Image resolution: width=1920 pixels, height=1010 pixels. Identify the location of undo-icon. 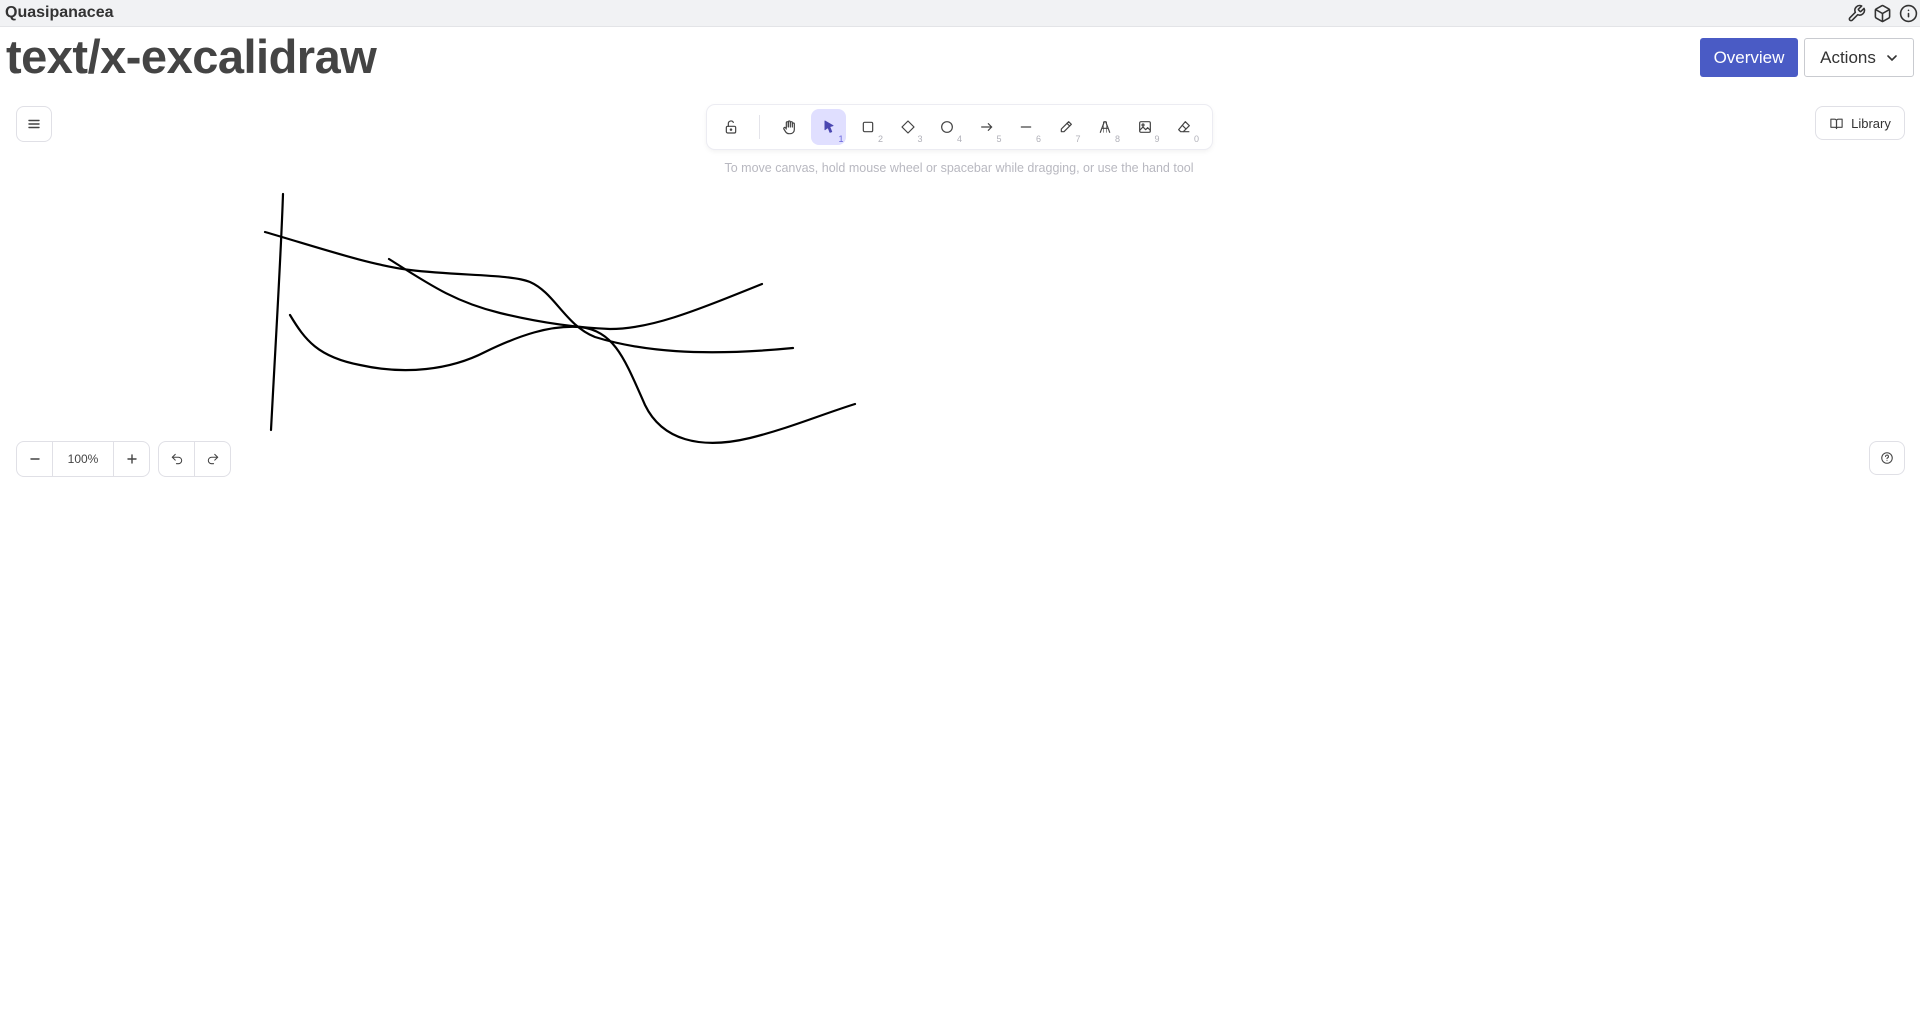
(176, 459).